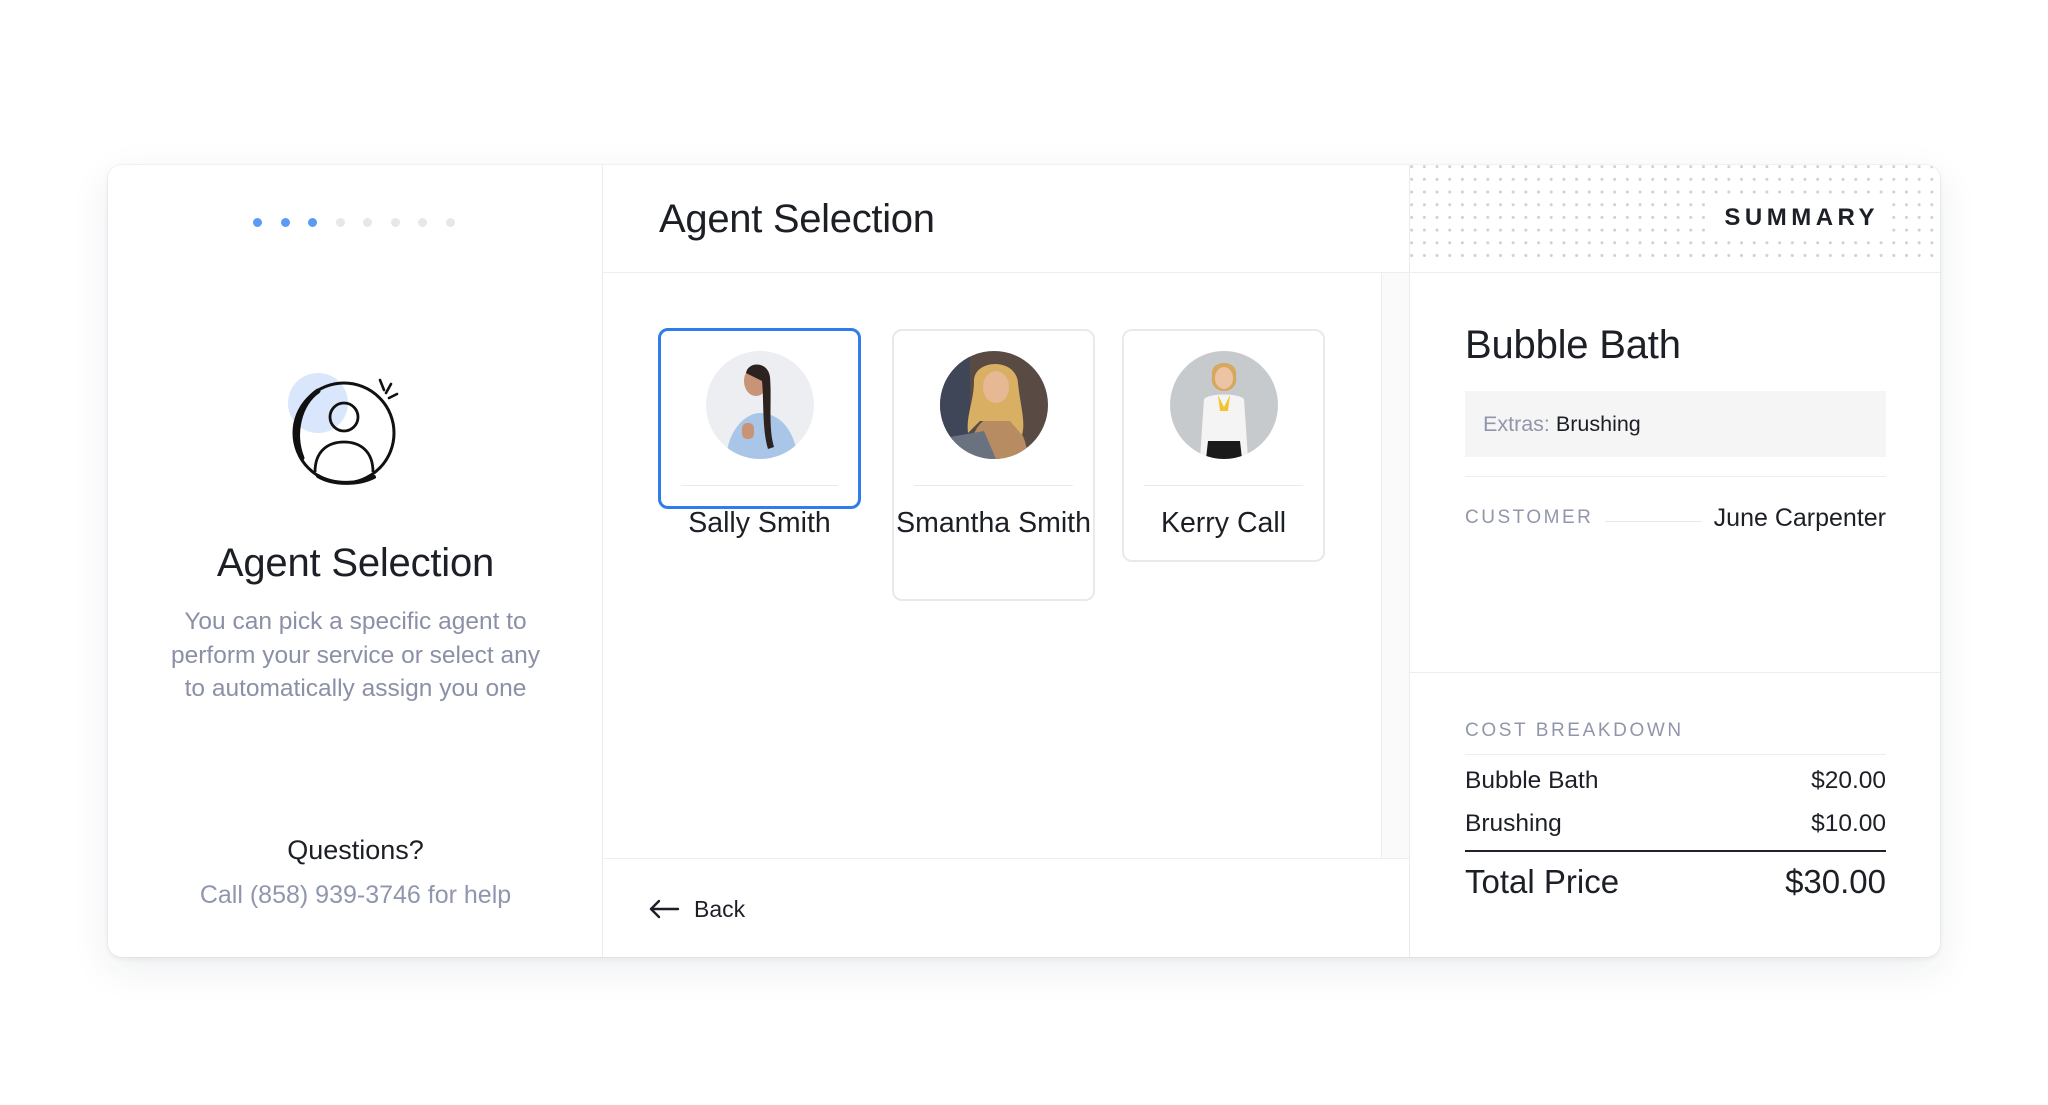 Image resolution: width=2048 pixels, height=1105 pixels. I want to click on customer-name: June Carpenter, so click(1799, 517).